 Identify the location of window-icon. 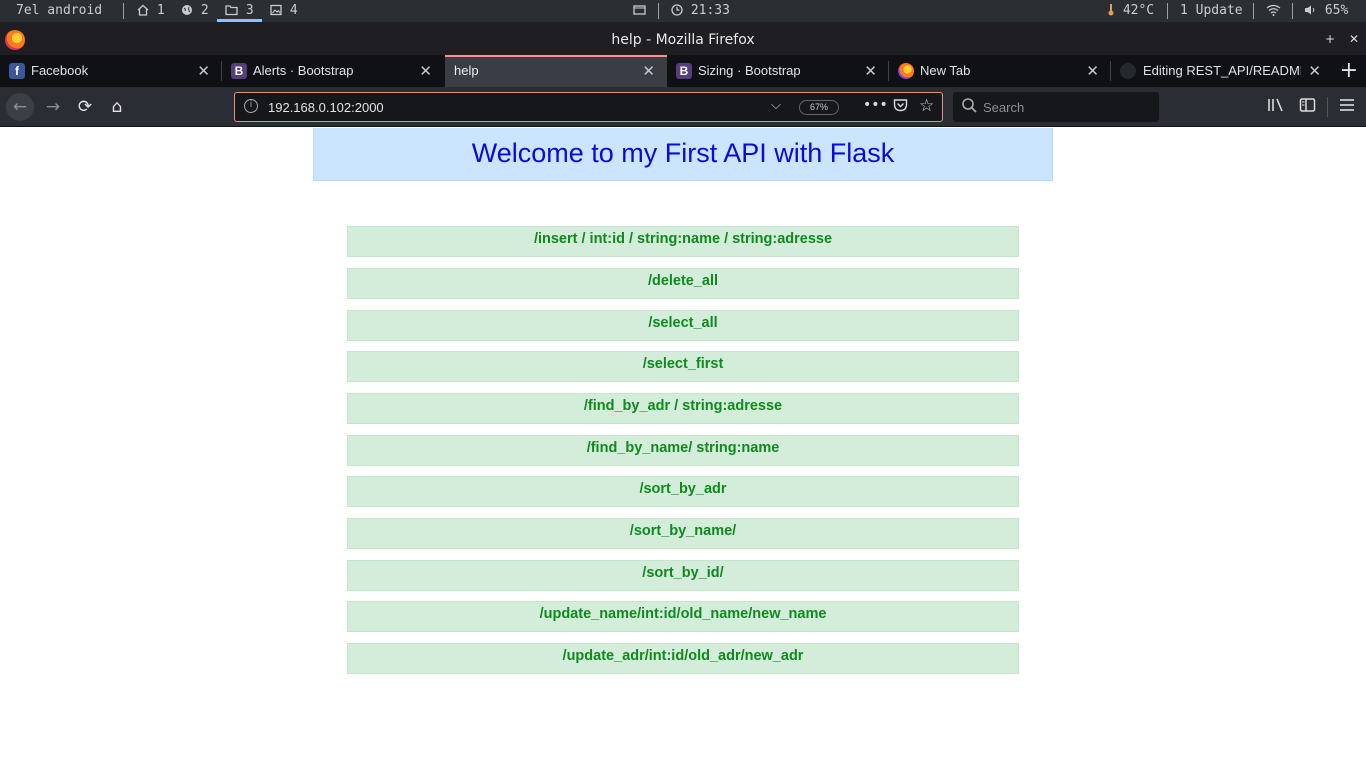
(639, 10).